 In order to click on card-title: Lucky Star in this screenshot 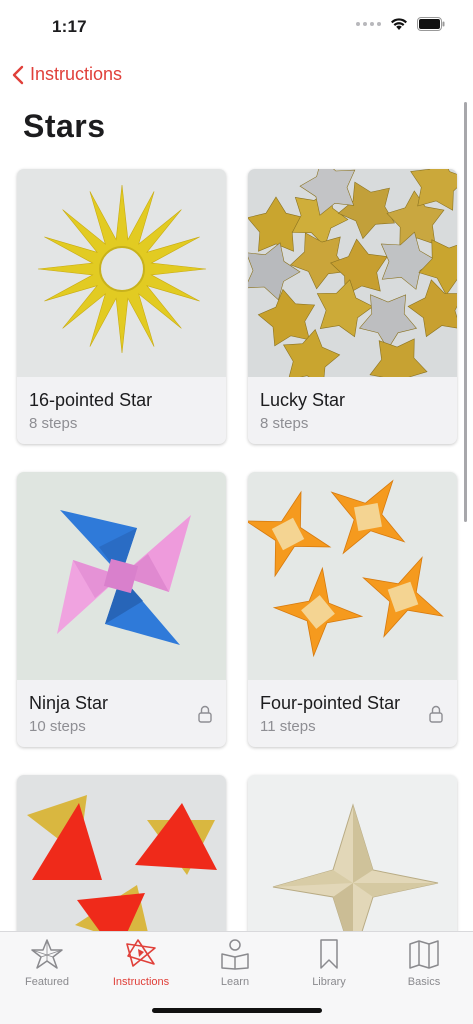, I will do `click(303, 400)`.